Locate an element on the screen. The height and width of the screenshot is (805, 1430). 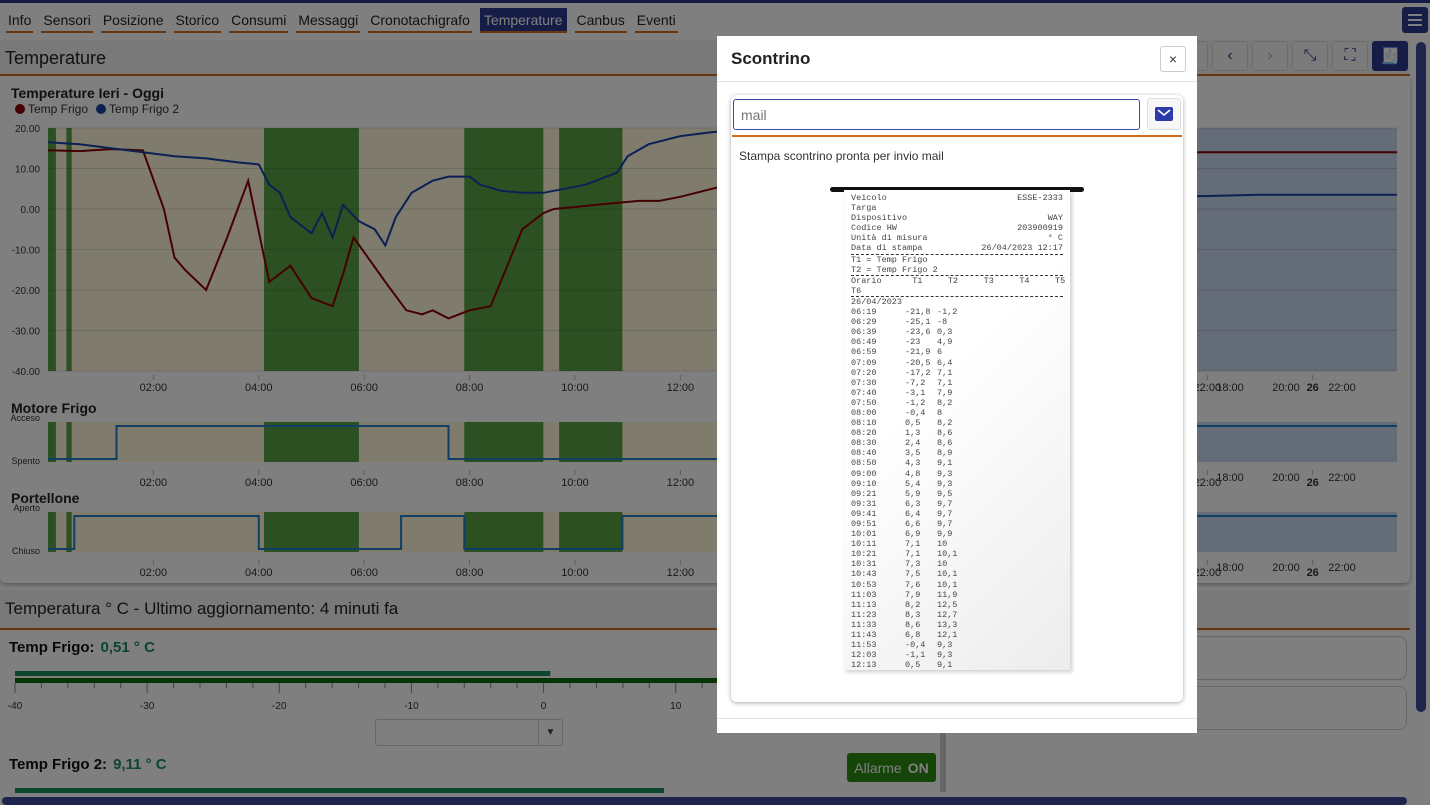
receipt-row: 06:29 -25,1 -8 is located at coordinates (957, 322).